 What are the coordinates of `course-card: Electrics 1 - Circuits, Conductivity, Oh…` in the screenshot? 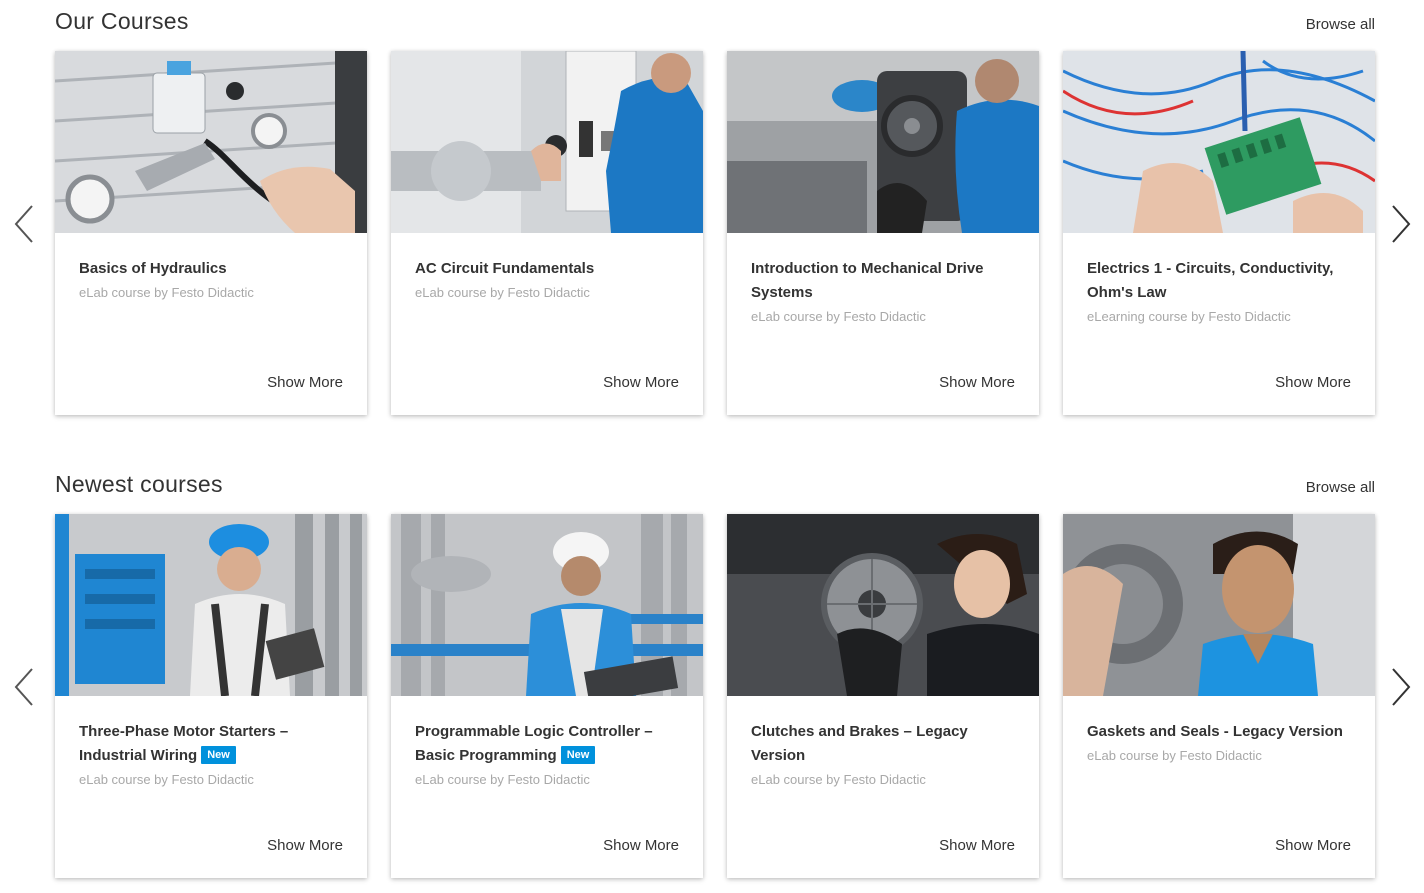 It's located at (1219, 233).